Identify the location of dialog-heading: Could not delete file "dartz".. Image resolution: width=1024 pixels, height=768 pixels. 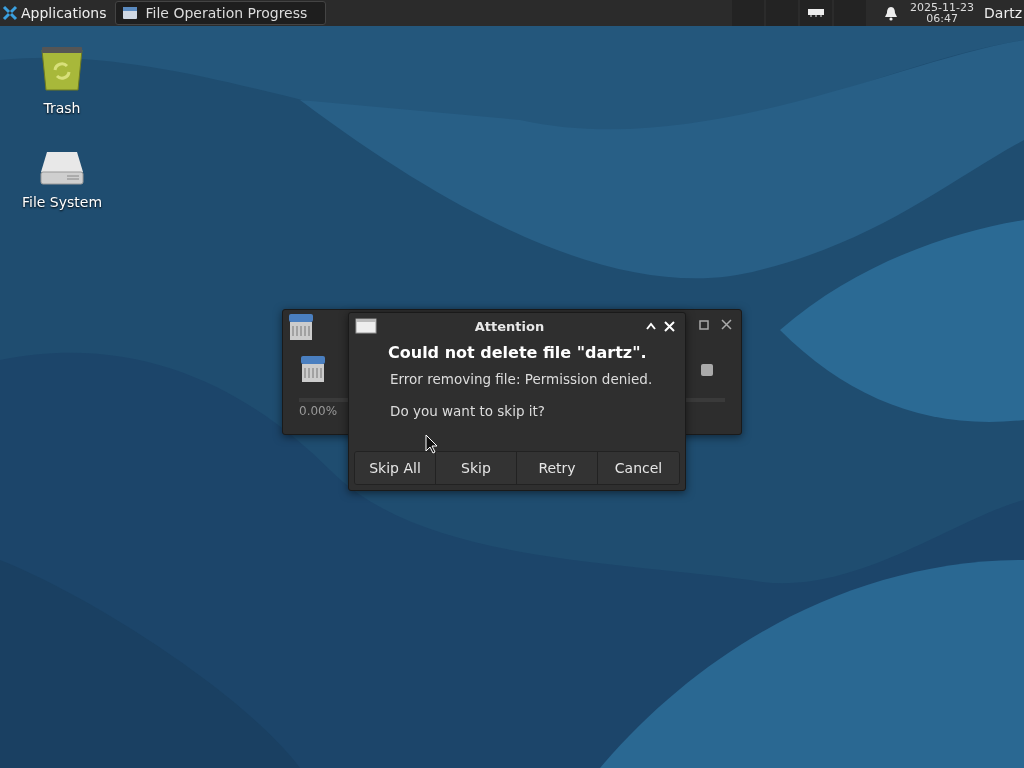
(518, 352).